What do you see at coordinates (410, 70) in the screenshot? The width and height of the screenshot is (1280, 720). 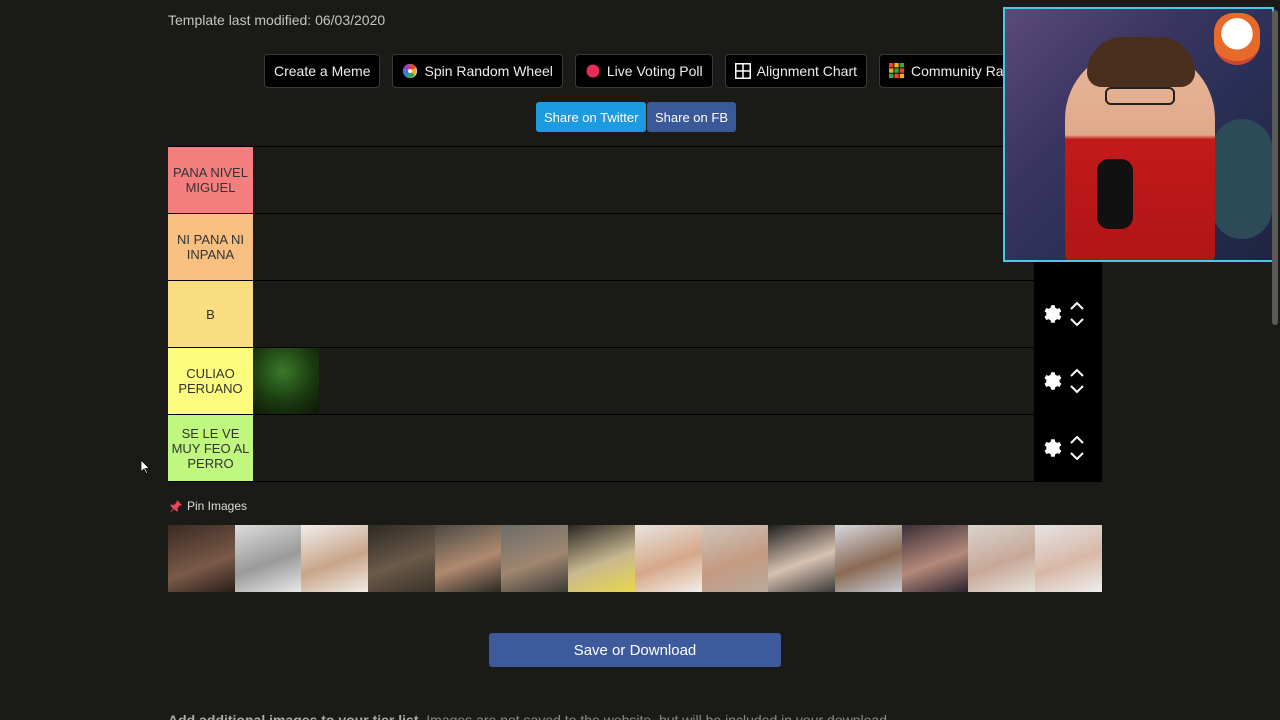 I see `wheel-icon` at bounding box center [410, 70].